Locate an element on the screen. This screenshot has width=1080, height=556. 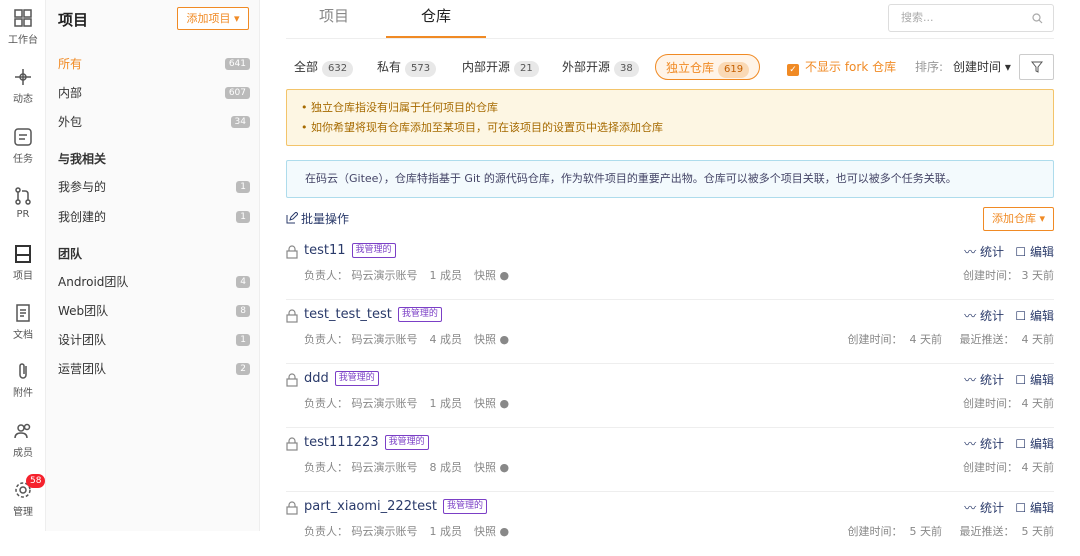
filter-count: 38 is located at coordinates (626, 69).